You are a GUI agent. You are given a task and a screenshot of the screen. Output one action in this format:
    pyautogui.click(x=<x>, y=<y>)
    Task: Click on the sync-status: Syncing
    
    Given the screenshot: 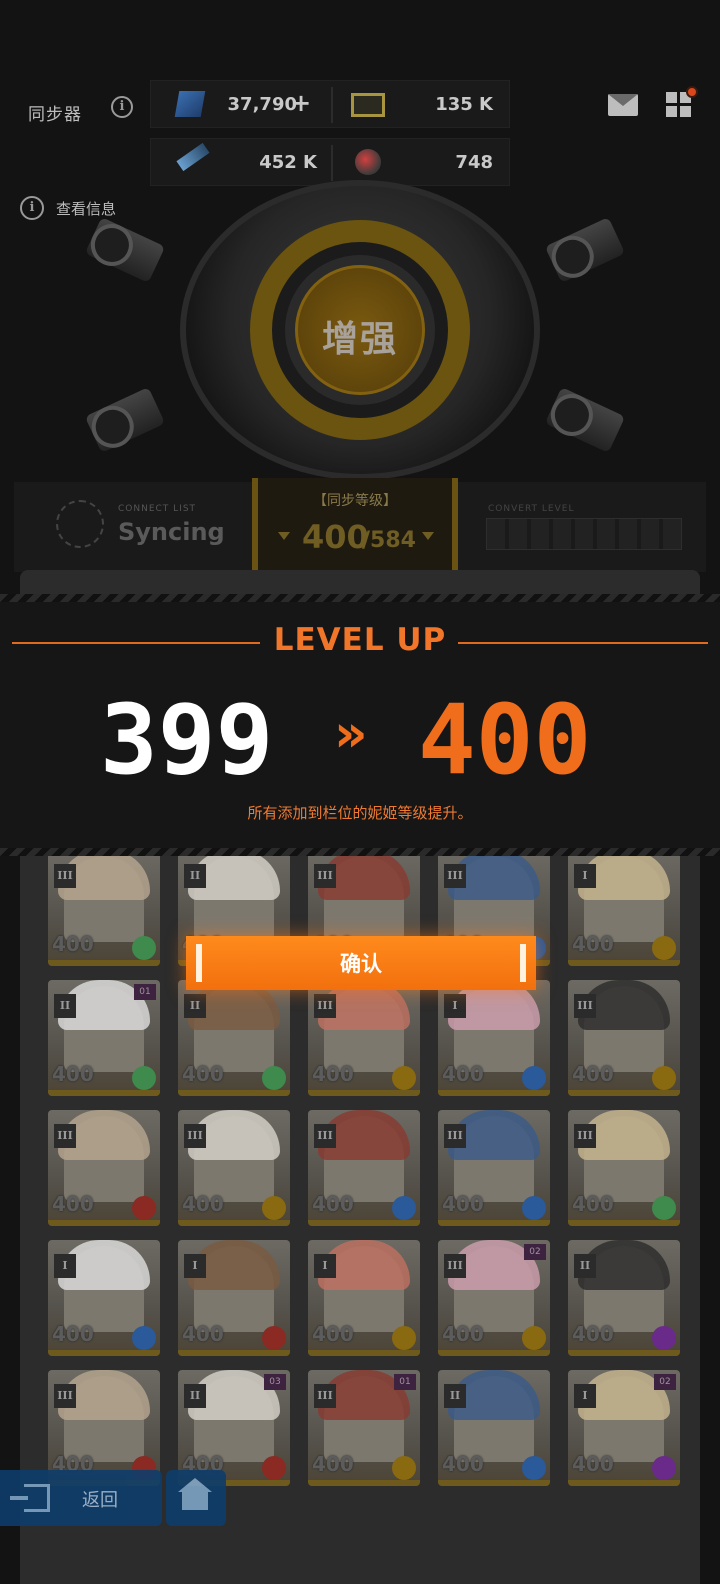 What is the action you would take?
    pyautogui.click(x=171, y=532)
    